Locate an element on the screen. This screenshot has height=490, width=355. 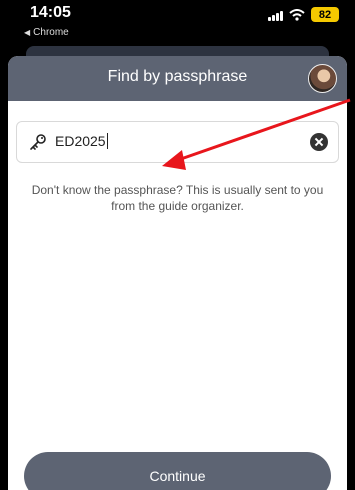
cellular-signal-icon is located at coordinates (275, 15).